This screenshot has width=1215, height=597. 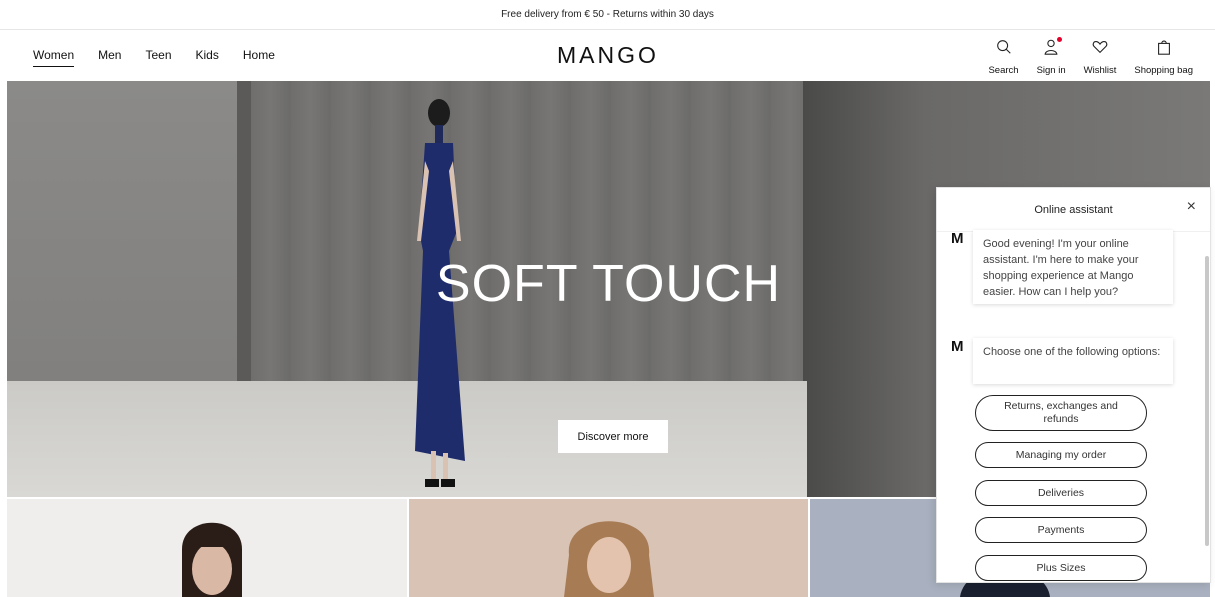 I want to click on shopping-bag-icon, so click(x=1164, y=49).